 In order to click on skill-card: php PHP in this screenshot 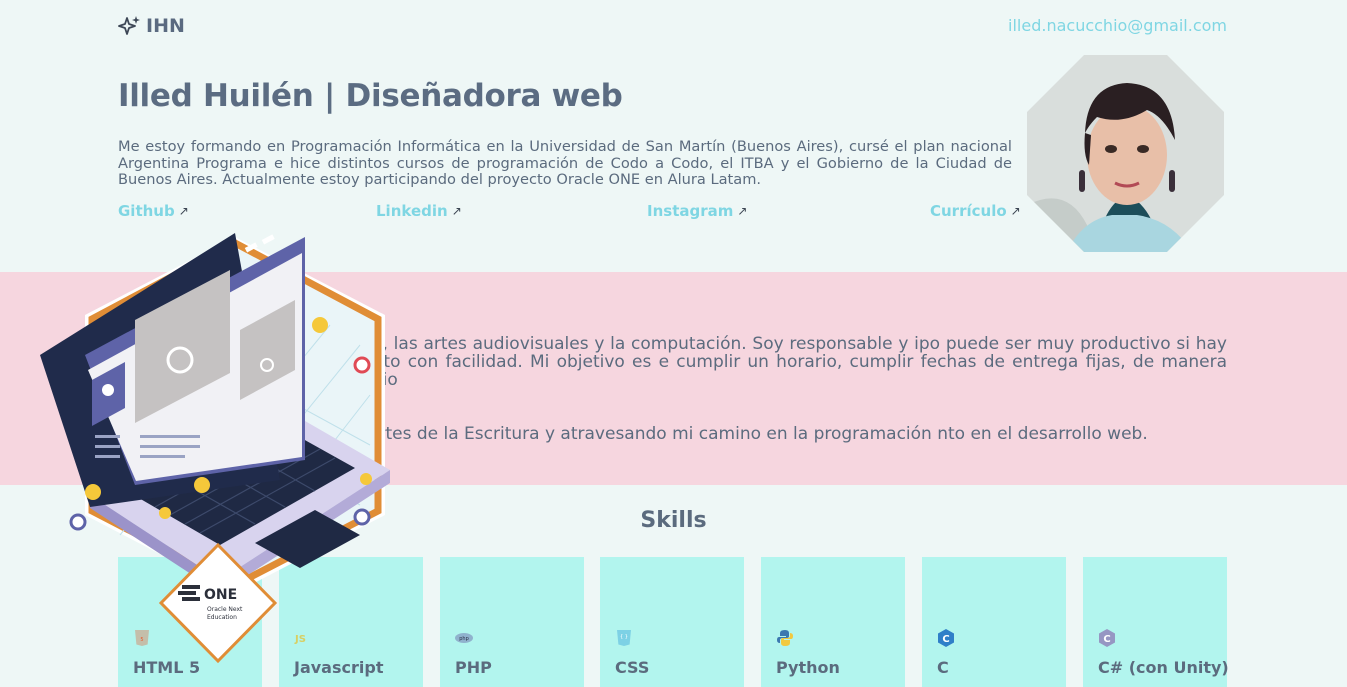, I will do `click(512, 622)`.